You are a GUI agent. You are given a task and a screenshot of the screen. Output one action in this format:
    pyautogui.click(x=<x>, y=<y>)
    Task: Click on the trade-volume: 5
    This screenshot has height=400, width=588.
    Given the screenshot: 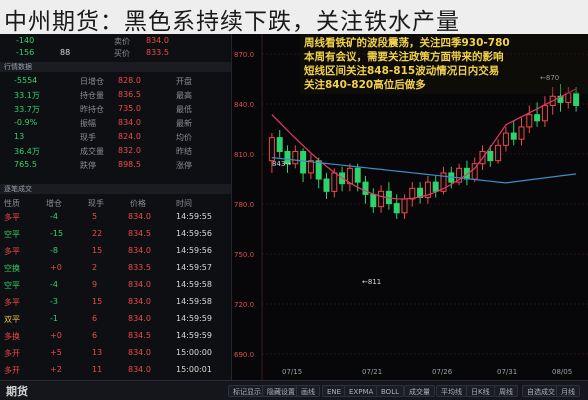 What is the action you would take?
    pyautogui.click(x=95, y=216)
    